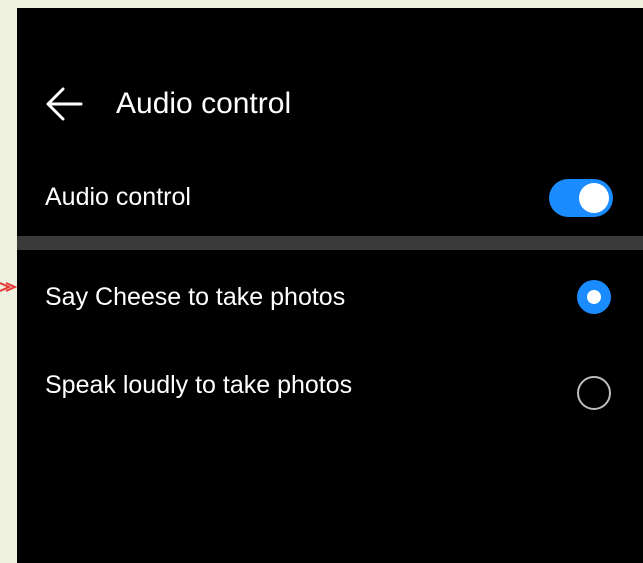  I want to click on option-say-cheese-label: Say Cheese to take photos, so click(195, 297).